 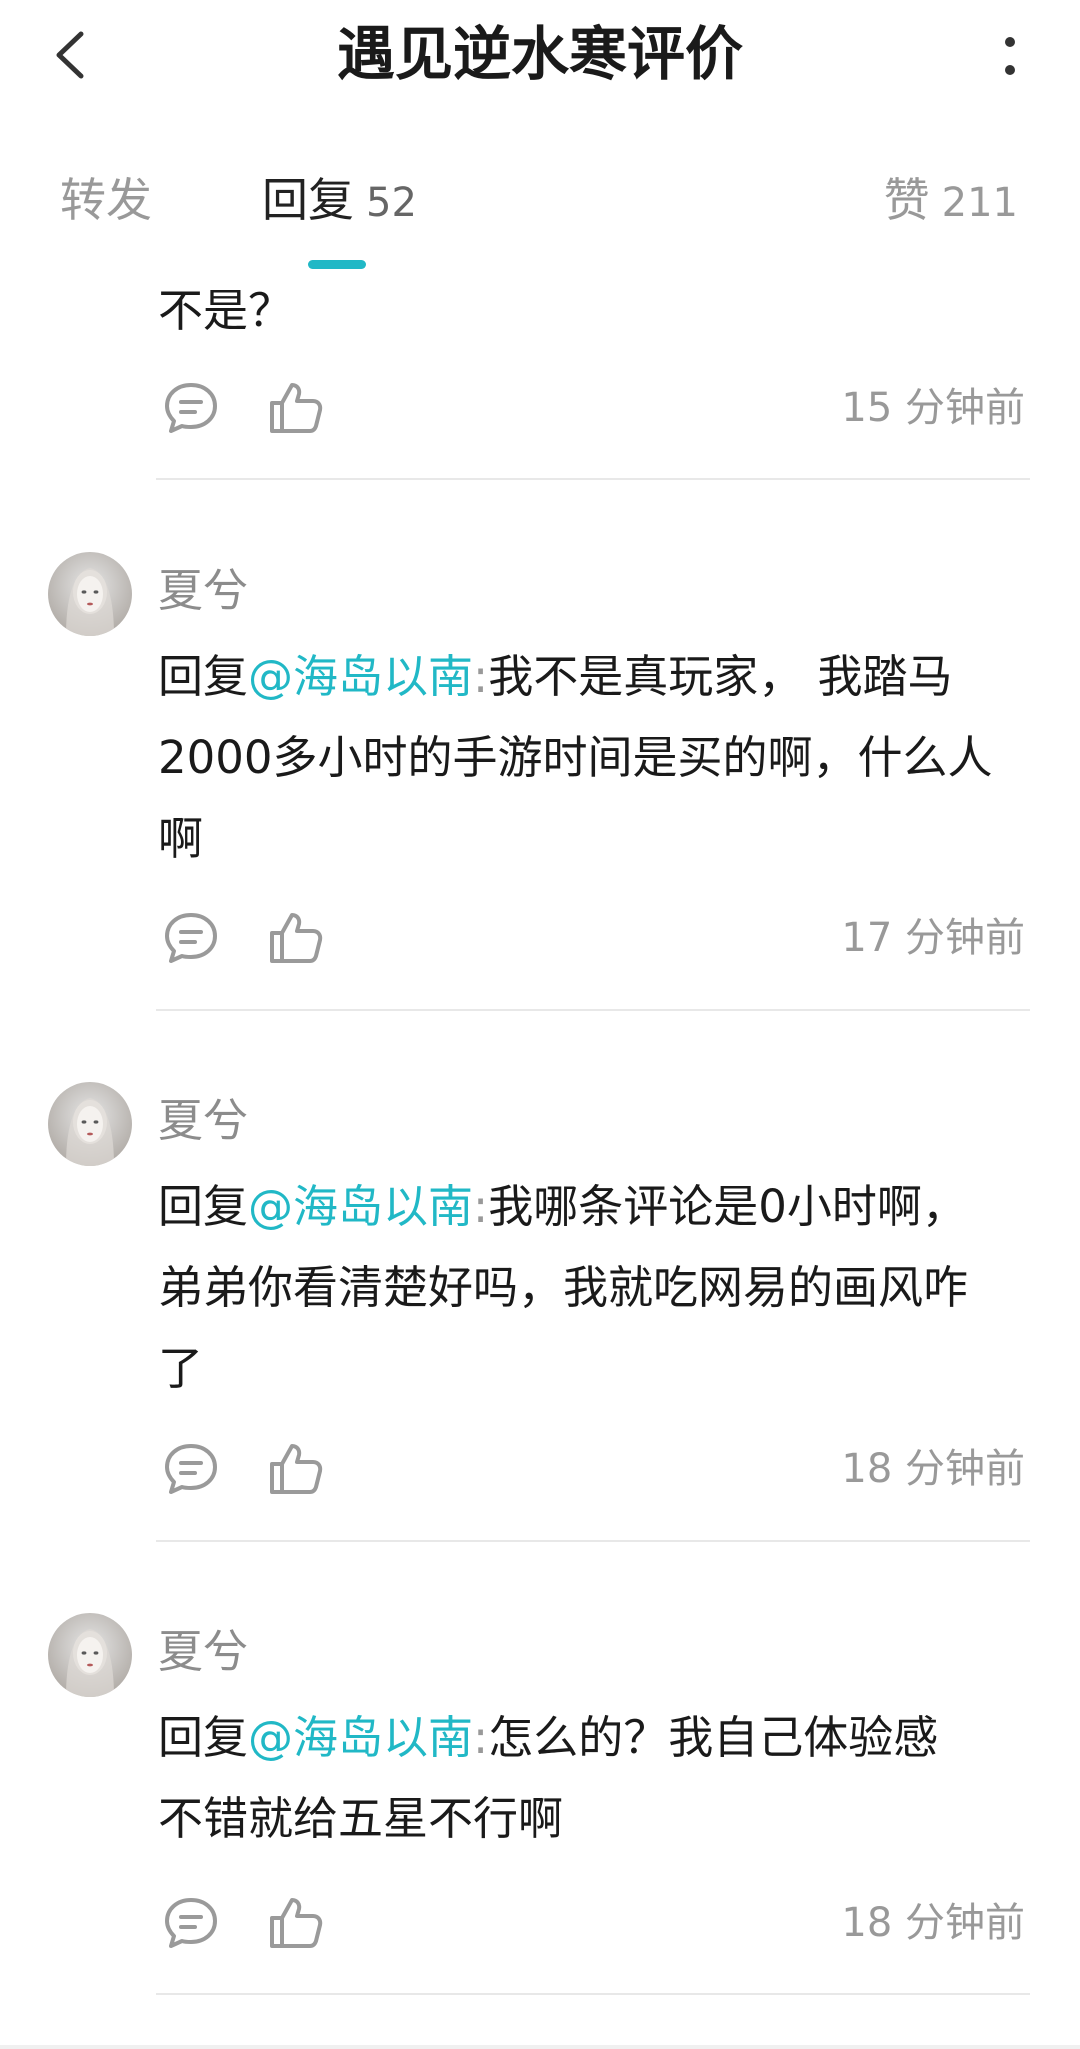 What do you see at coordinates (226, 310) in the screenshot?
I see `comment-text: 不是？` at bounding box center [226, 310].